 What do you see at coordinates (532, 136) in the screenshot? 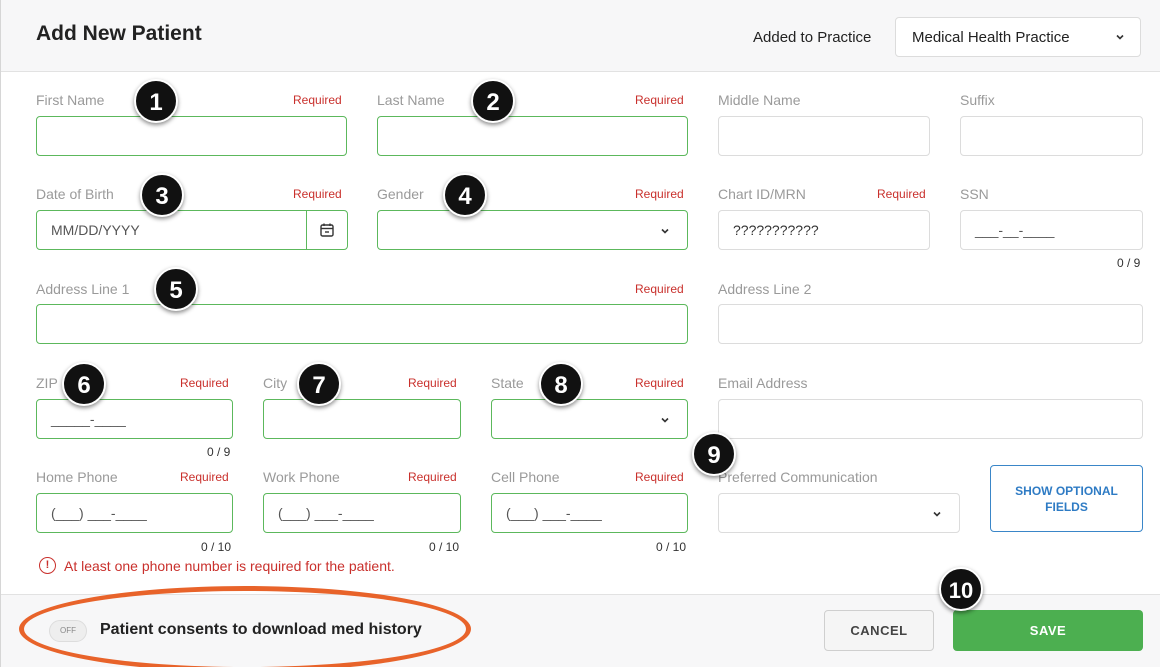
I see `last-name-input` at bounding box center [532, 136].